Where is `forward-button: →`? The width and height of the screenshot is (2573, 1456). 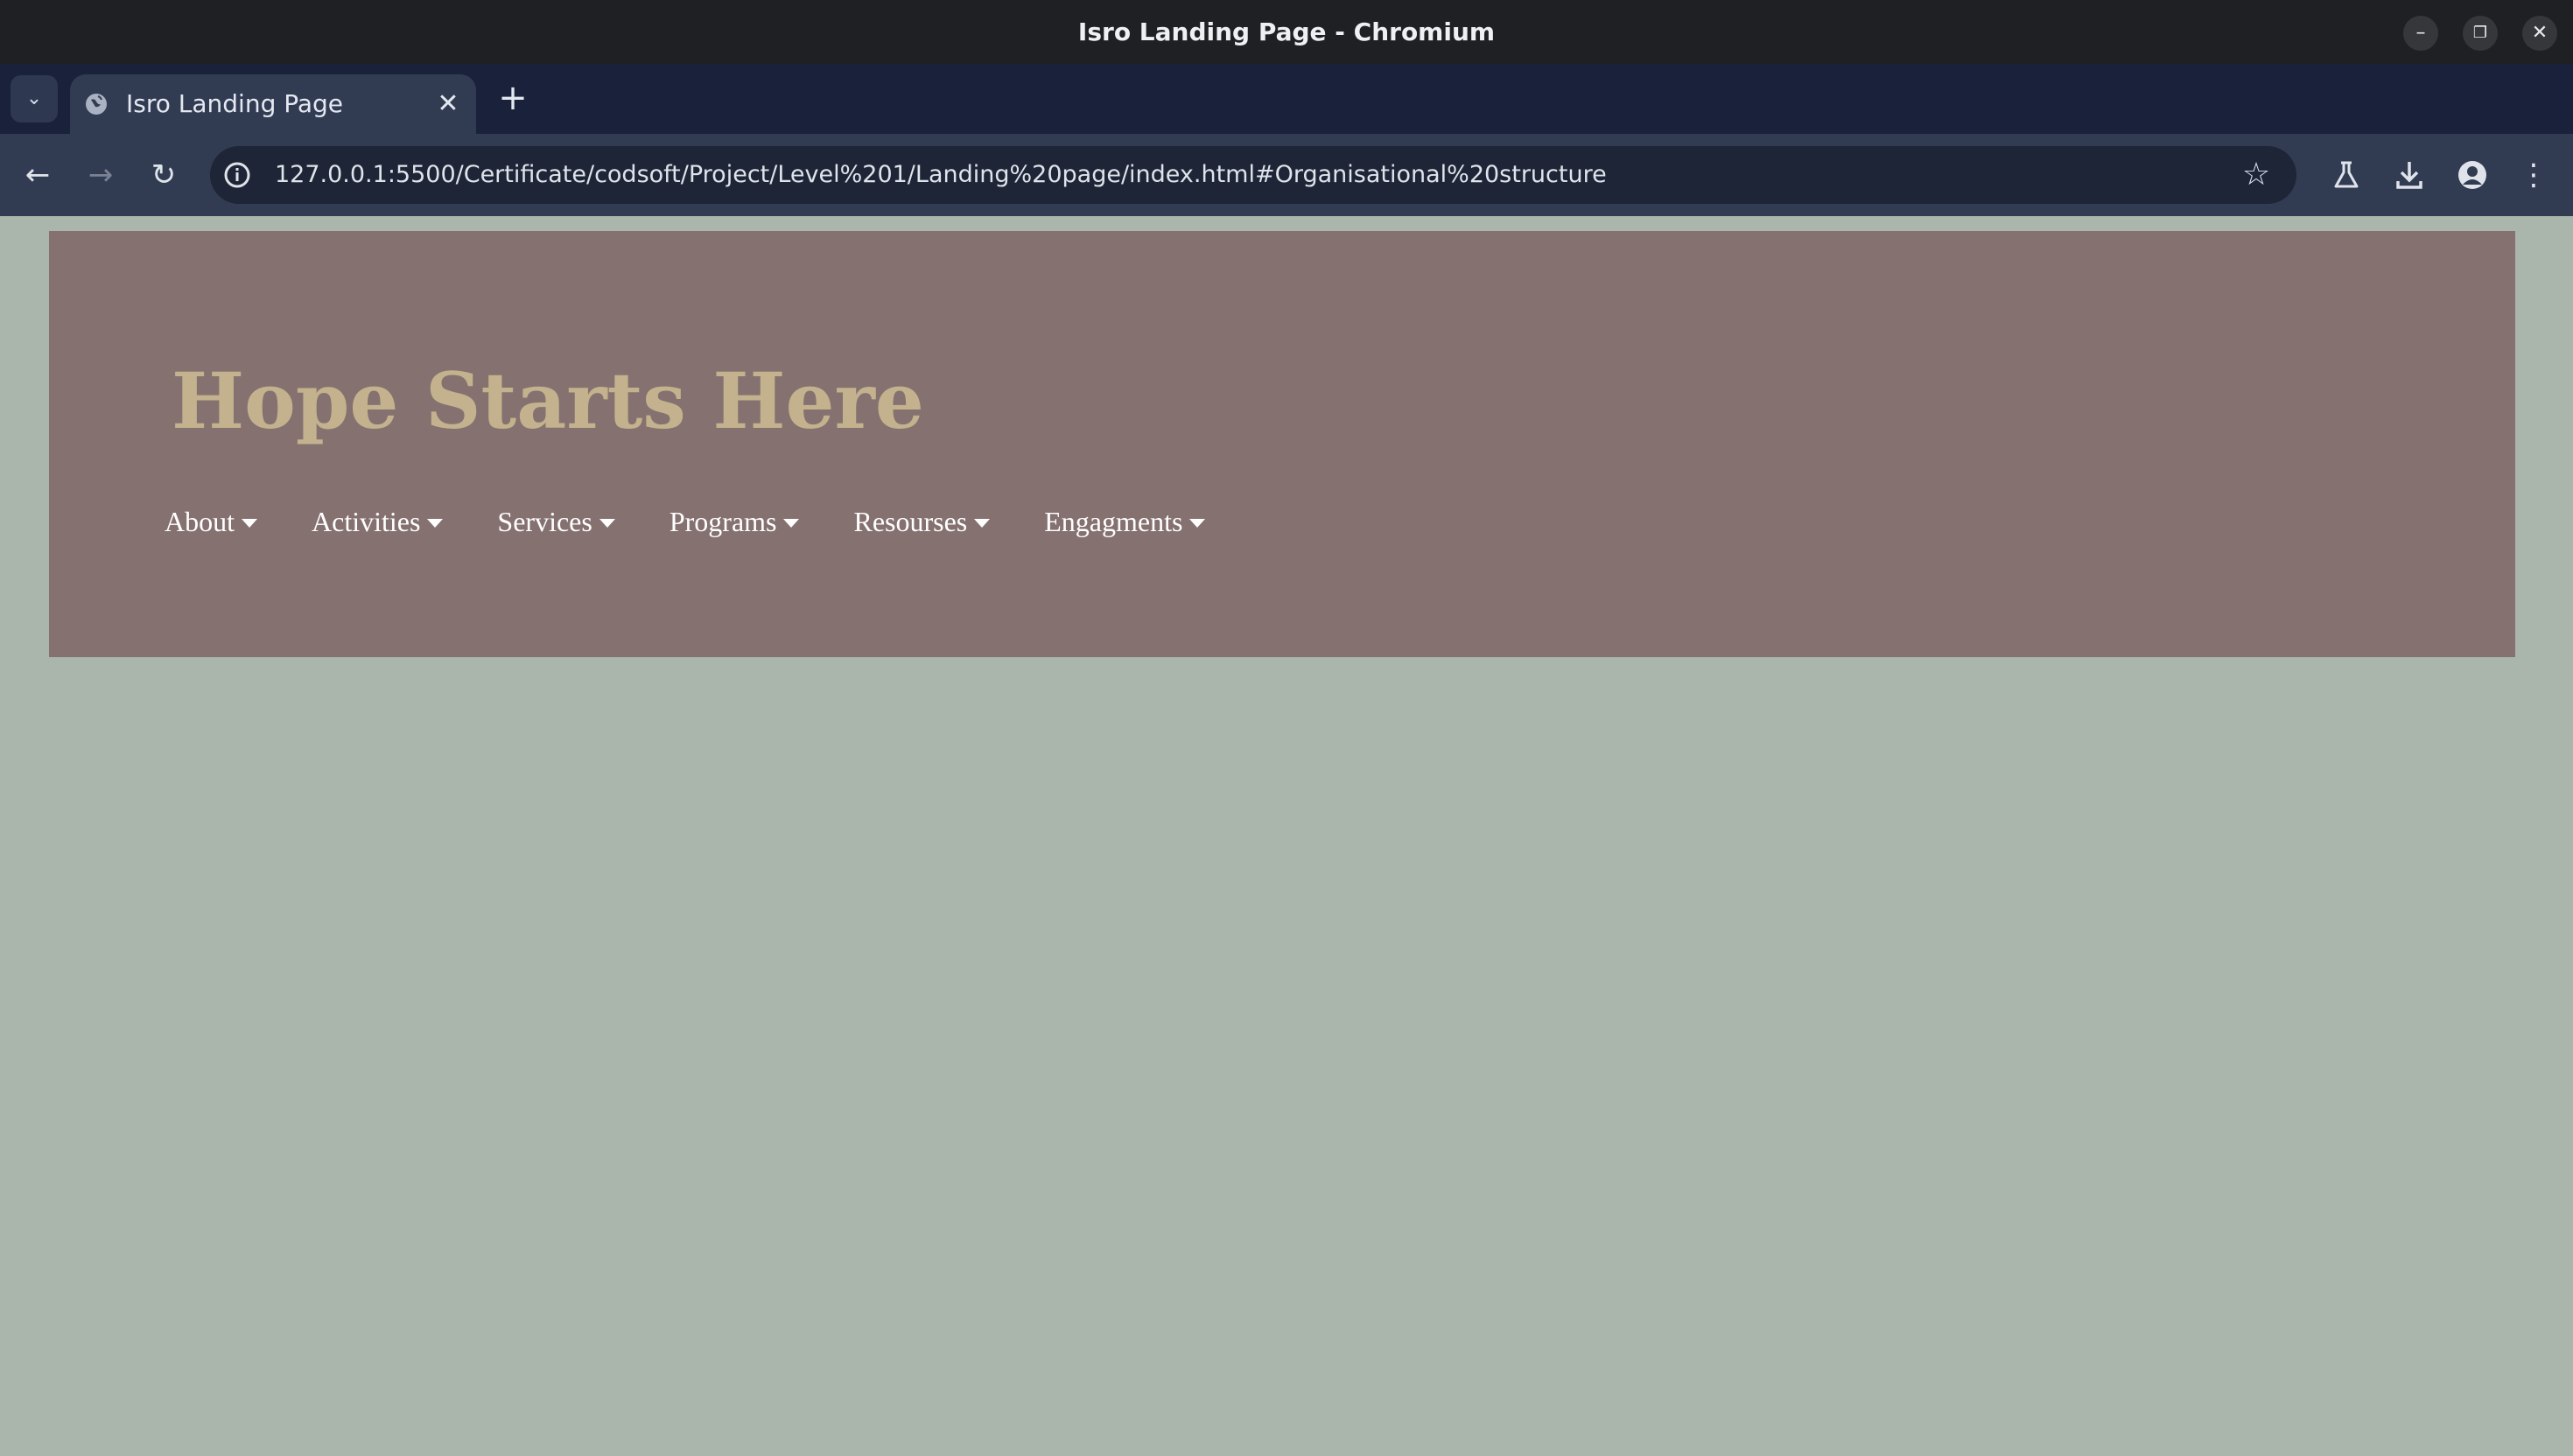 forward-button: → is located at coordinates (101, 175).